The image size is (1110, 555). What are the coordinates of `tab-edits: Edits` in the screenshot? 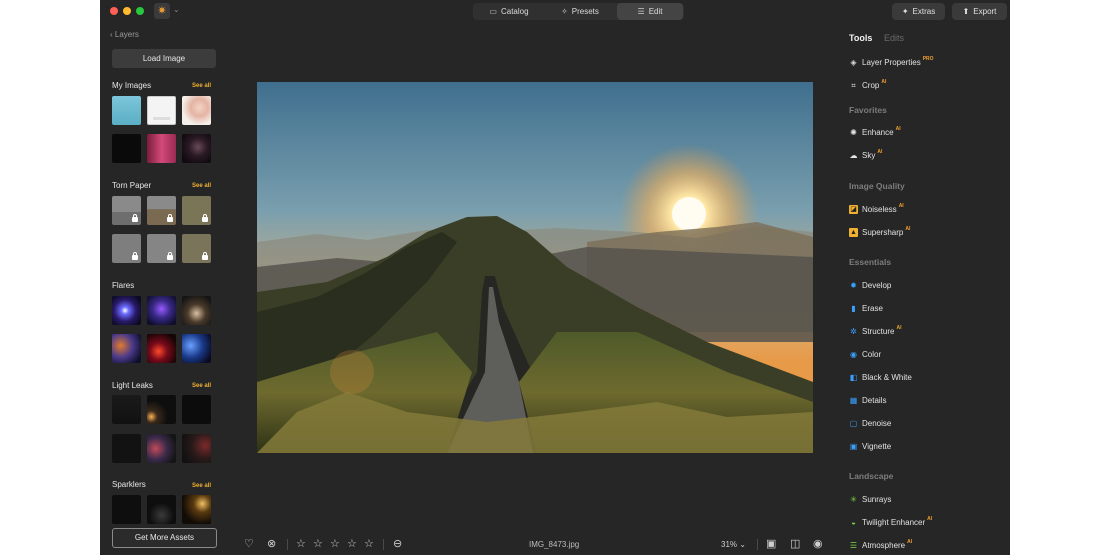 It's located at (894, 38).